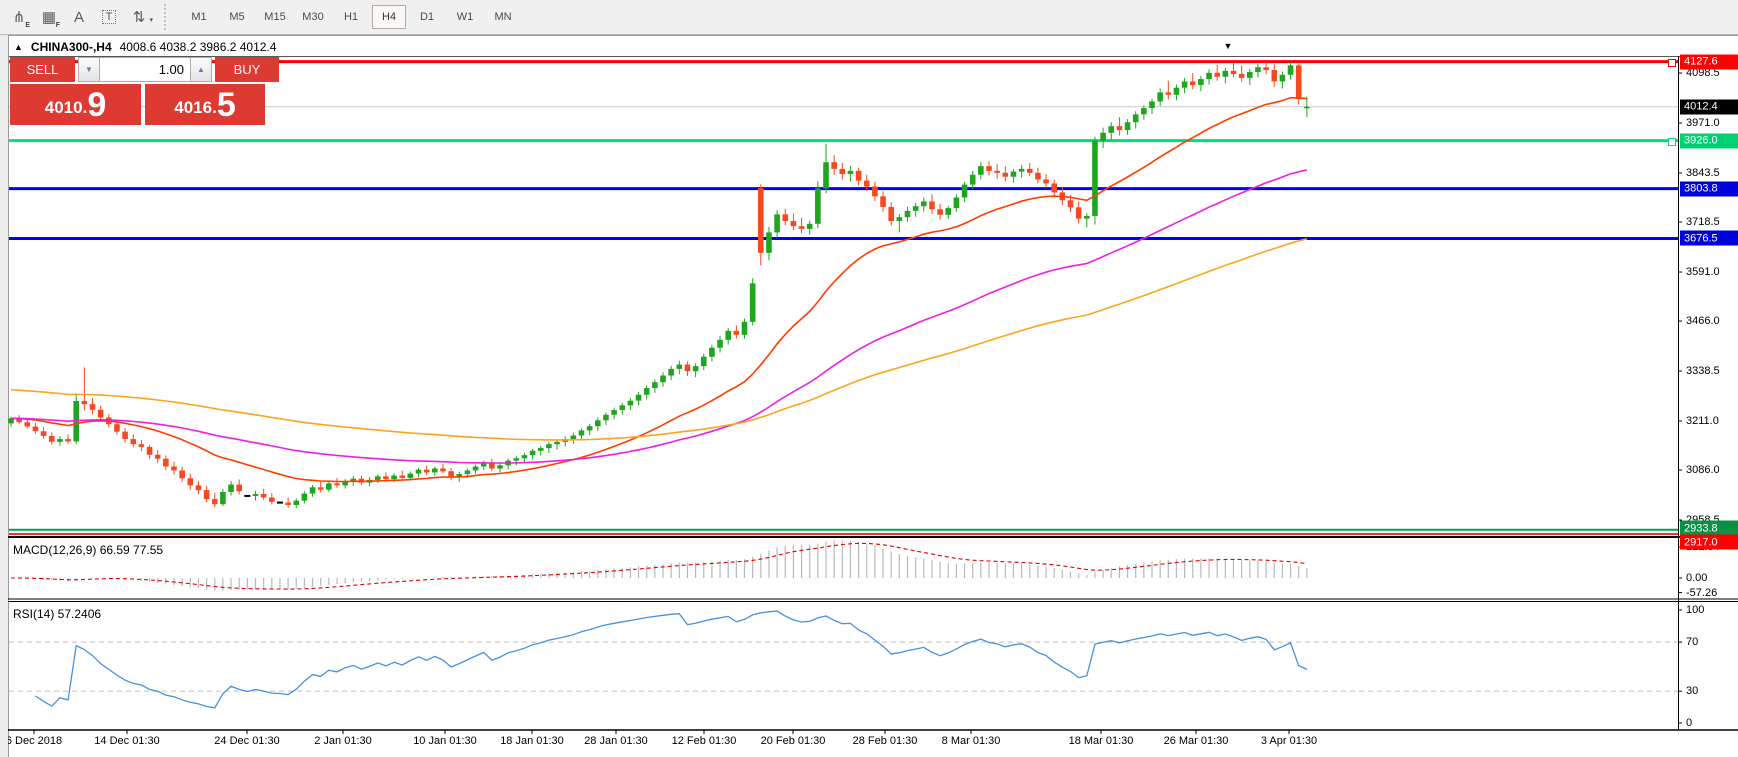 The image size is (1738, 757). Describe the element at coordinates (704, 741) in the screenshot. I see `time-axis-label: 12 Feb 01:30` at that location.